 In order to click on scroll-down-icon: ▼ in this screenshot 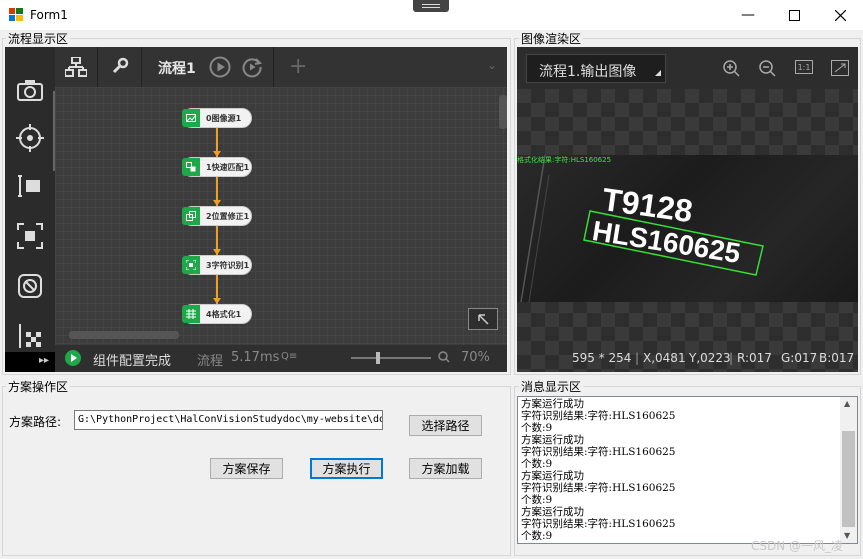, I will do `click(847, 535)`.